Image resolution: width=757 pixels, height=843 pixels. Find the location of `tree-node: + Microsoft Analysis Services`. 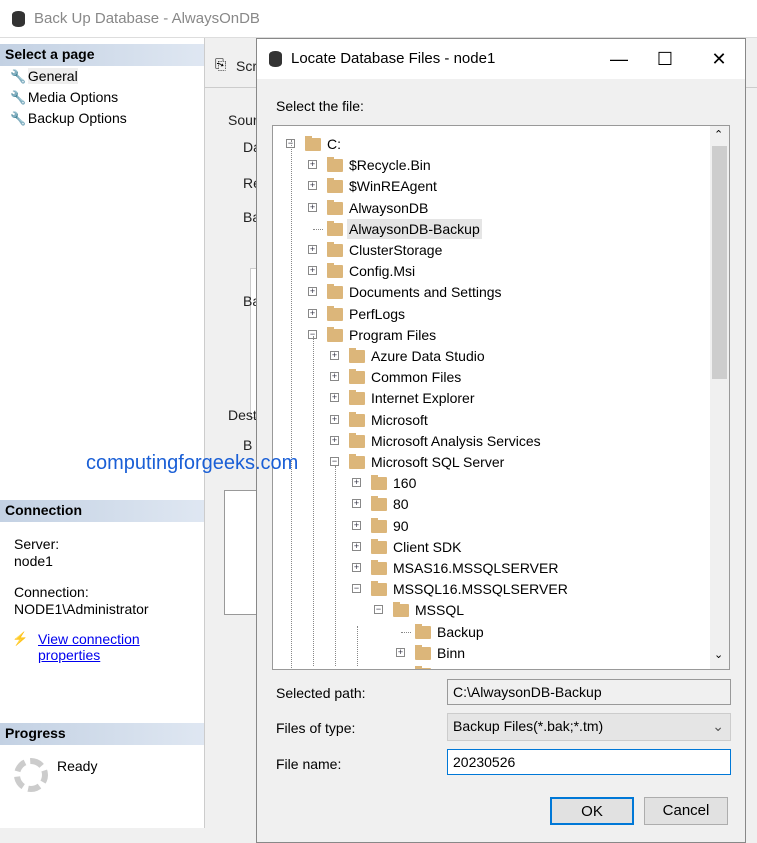

tree-node: + Microsoft Analysis Services is located at coordinates (490, 441).